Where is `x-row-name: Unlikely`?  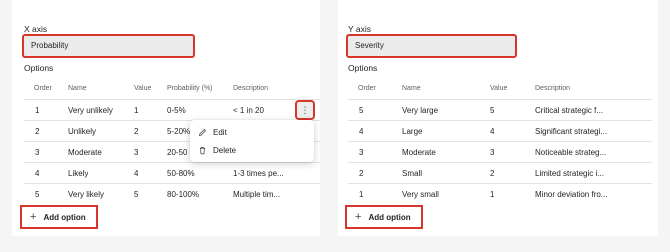
x-row-name: Unlikely is located at coordinates (82, 131).